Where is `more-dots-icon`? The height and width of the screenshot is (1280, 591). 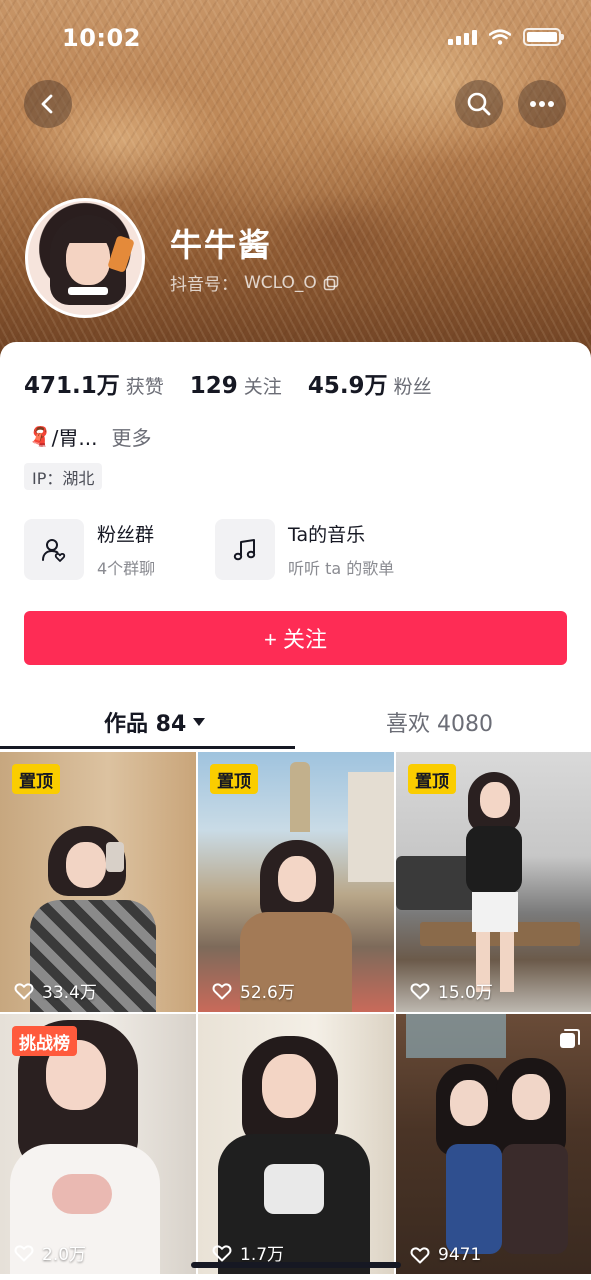 more-dots-icon is located at coordinates (542, 104).